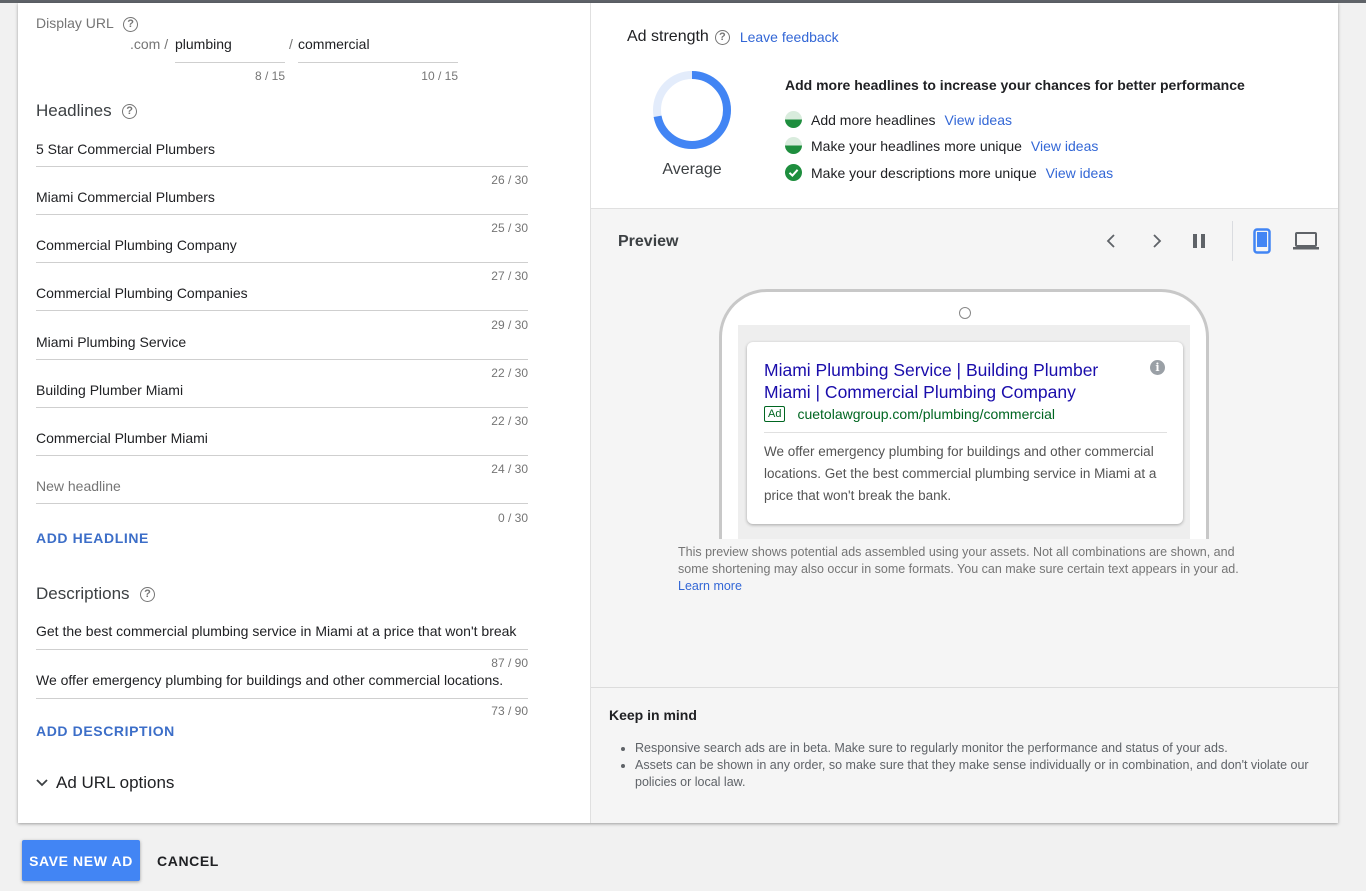 This screenshot has width=1366, height=891. Describe the element at coordinates (733, 37) in the screenshot. I see `ad-strength-title-row: Ad strength ? Leave feedback` at that location.